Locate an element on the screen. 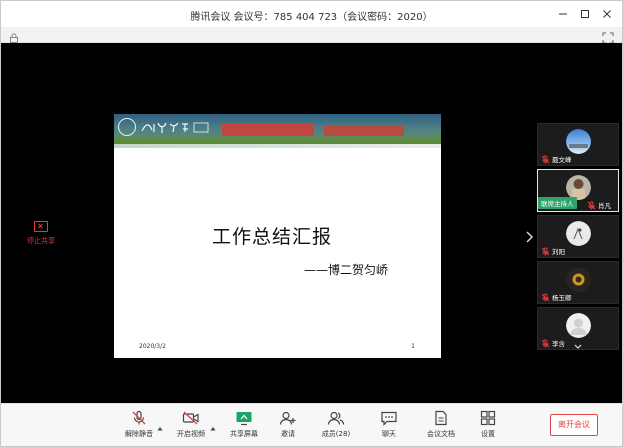 The width and height of the screenshot is (623, 447). stop-share-label: 停止共享 is located at coordinates (41, 241).